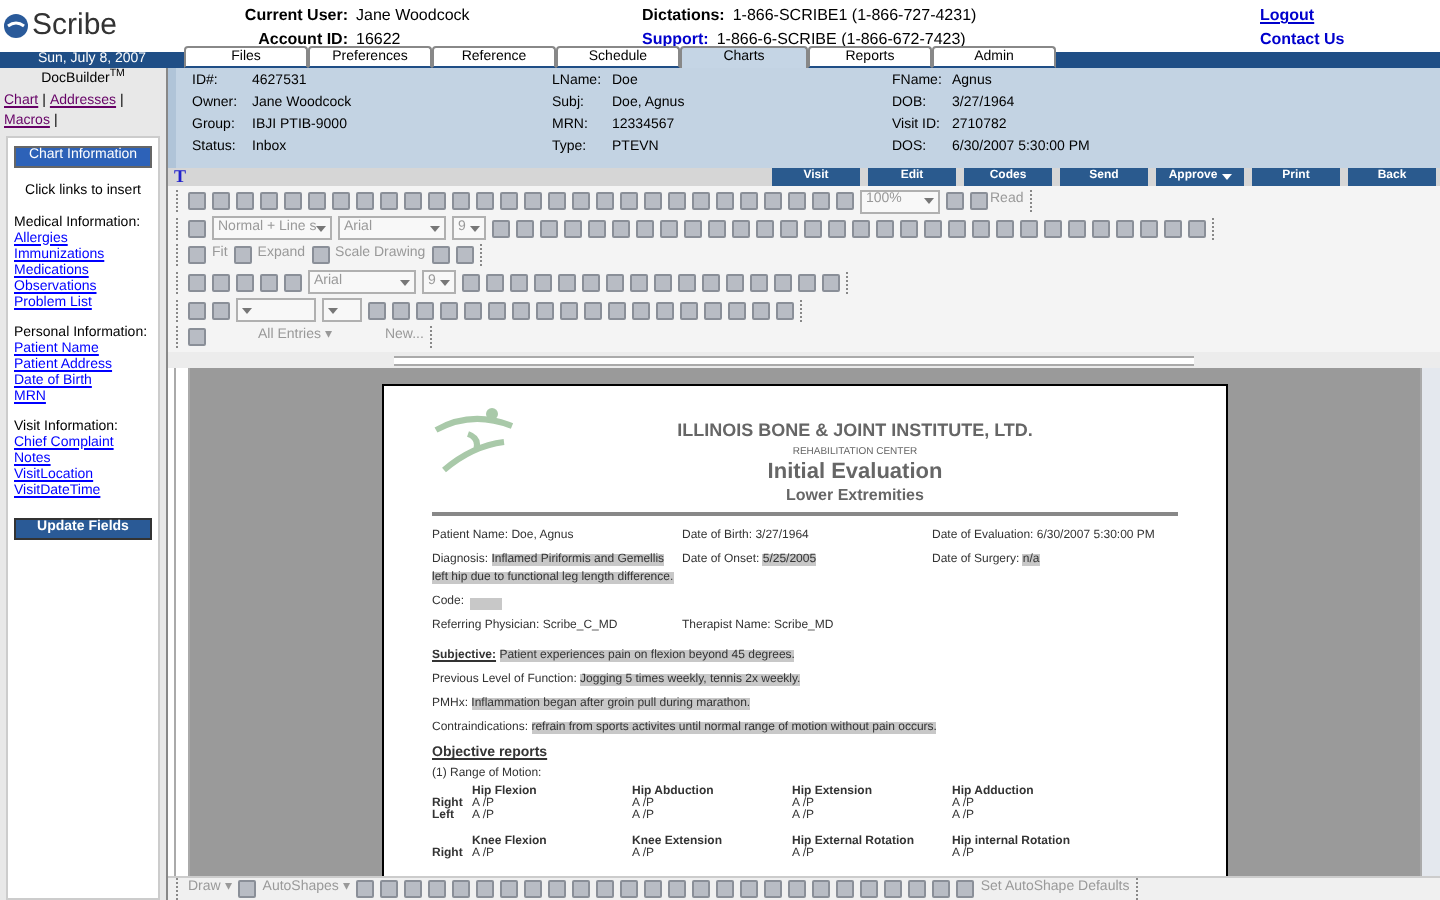 The height and width of the screenshot is (900, 1440). What do you see at coordinates (855, 472) in the screenshot?
I see `document-title: Initial Evaluation` at bounding box center [855, 472].